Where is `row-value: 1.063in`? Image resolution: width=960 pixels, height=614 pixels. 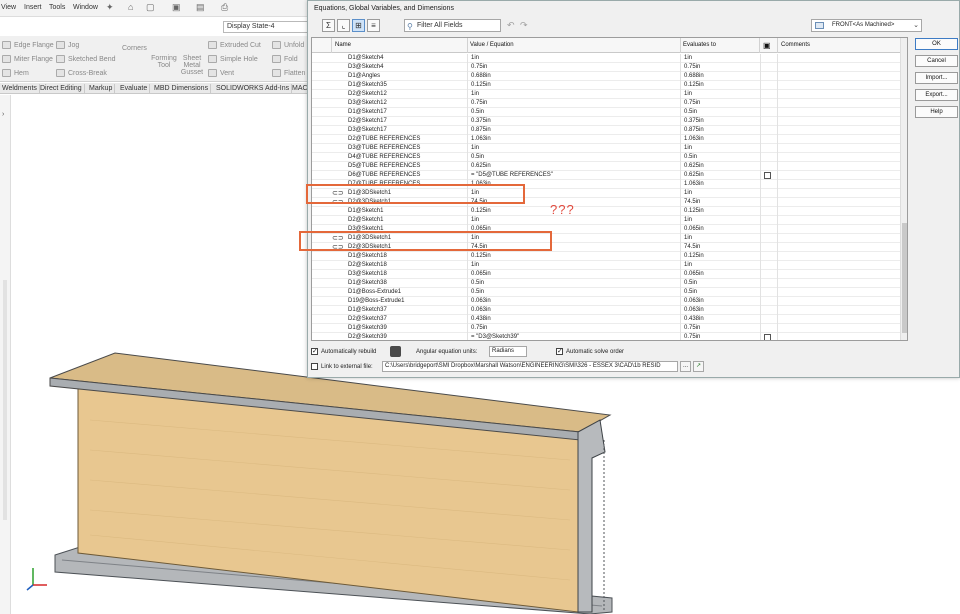
row-value: 1.063in is located at coordinates (574, 139).